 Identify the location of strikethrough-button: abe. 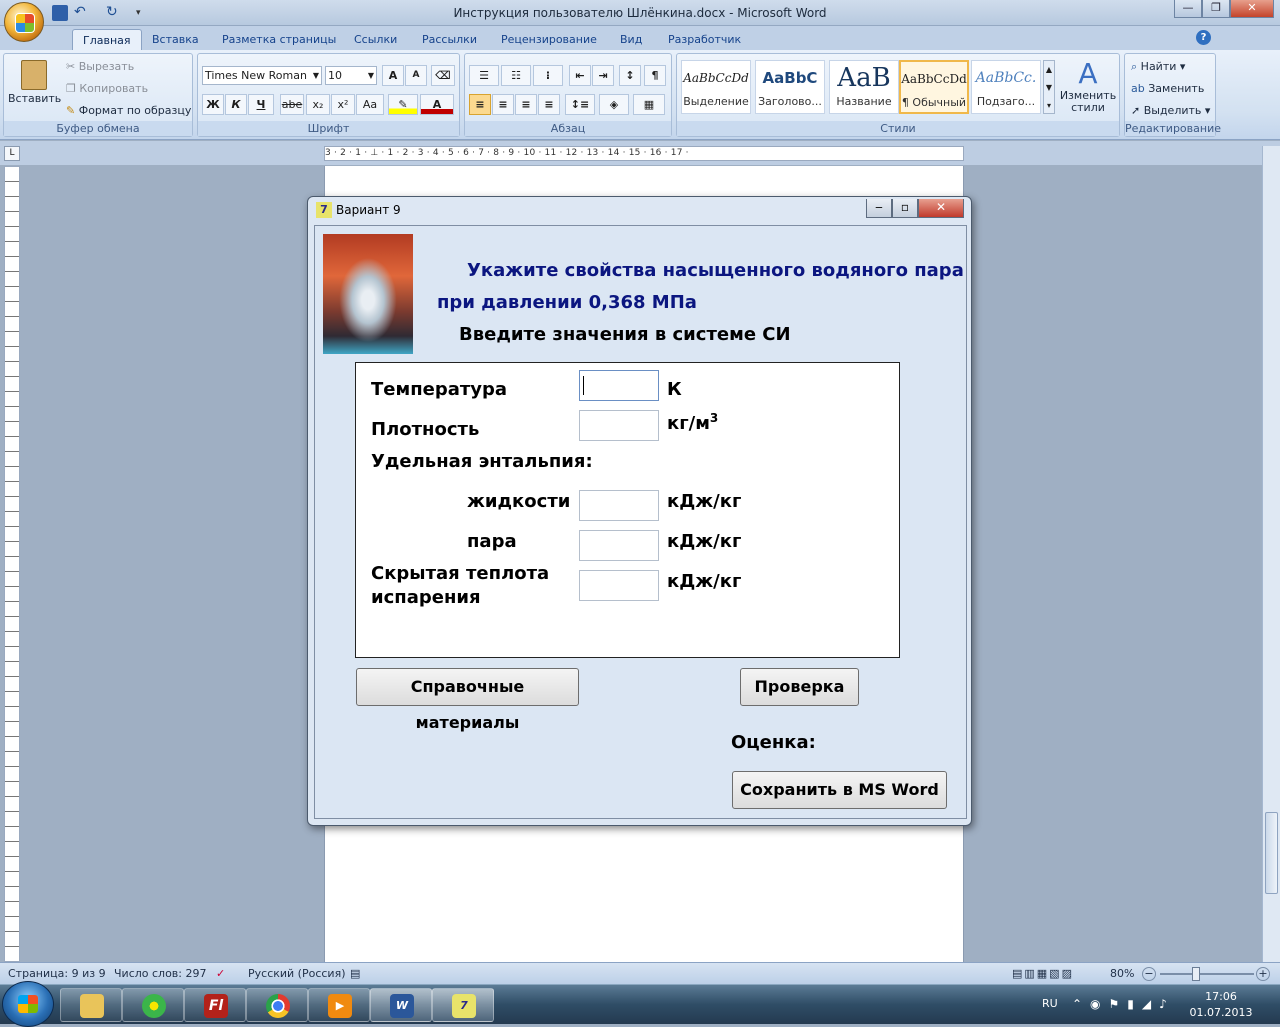
(292, 104).